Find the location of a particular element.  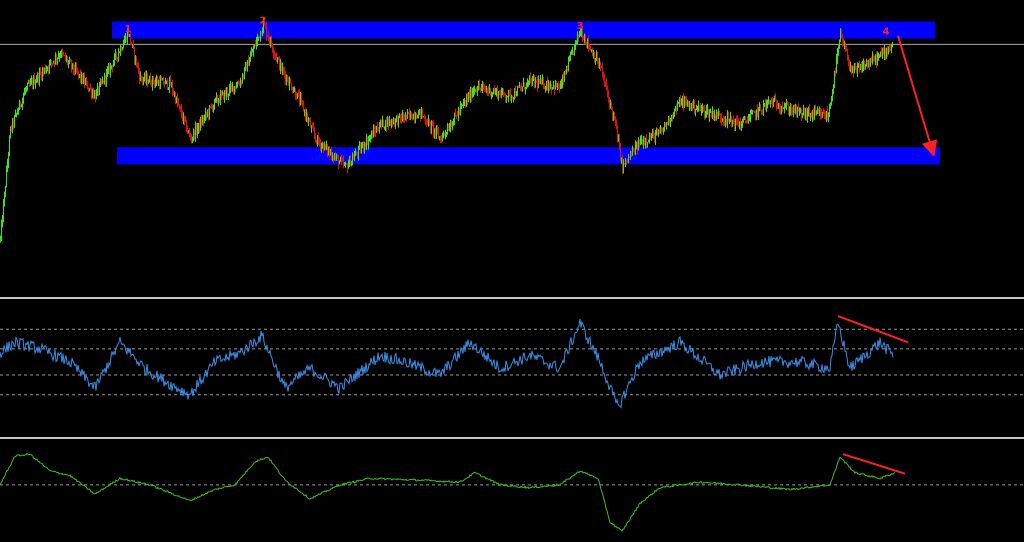

resistance-zone is located at coordinates (523, 30).